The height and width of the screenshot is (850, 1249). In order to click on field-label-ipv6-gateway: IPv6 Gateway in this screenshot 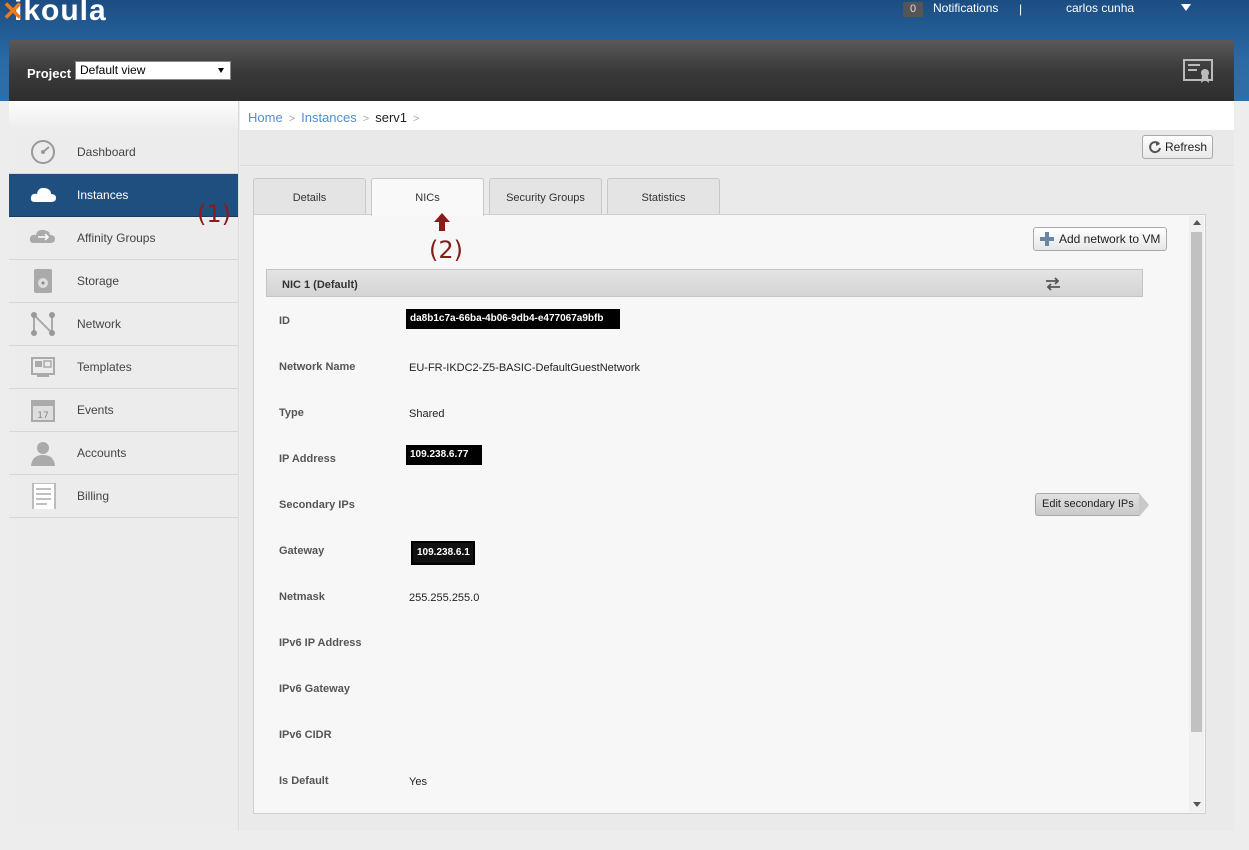, I will do `click(314, 689)`.